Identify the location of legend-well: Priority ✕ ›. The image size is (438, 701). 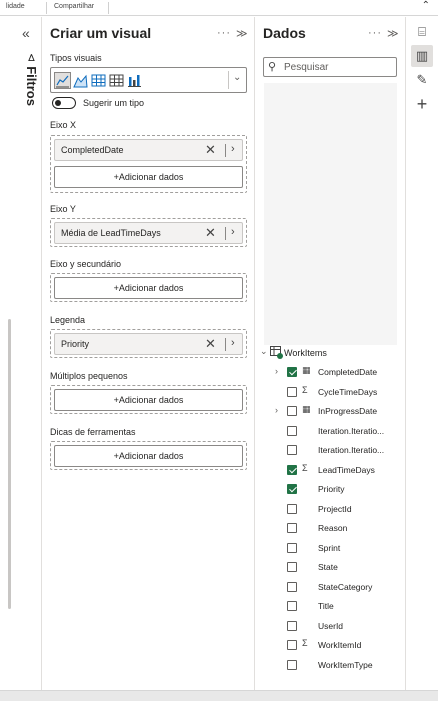
(148, 343).